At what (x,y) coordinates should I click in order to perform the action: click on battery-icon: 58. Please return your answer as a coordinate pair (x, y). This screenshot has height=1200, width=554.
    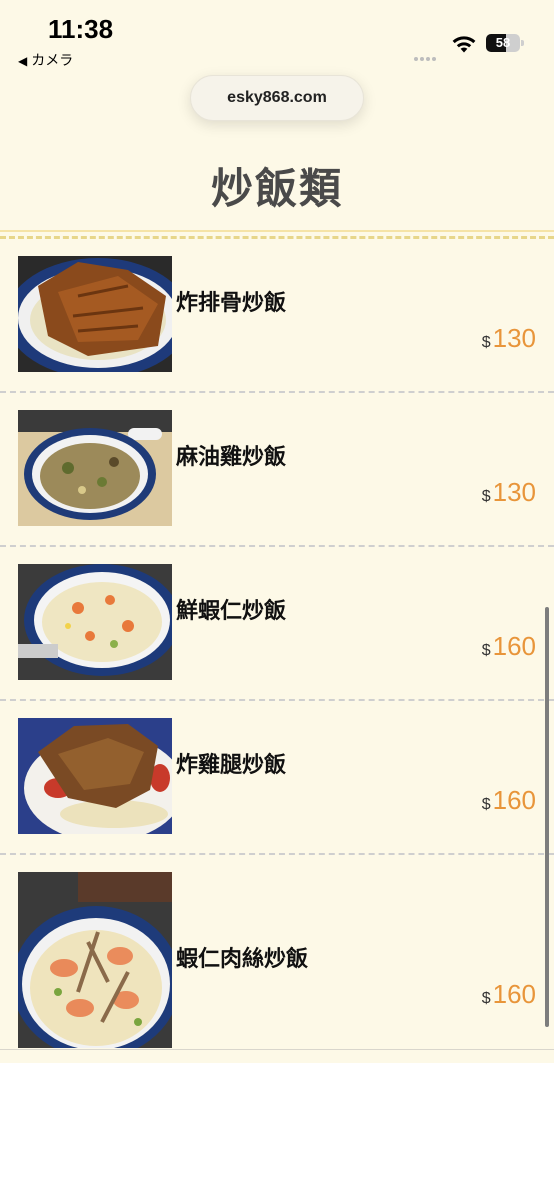
    Looking at the image, I should click on (503, 43).